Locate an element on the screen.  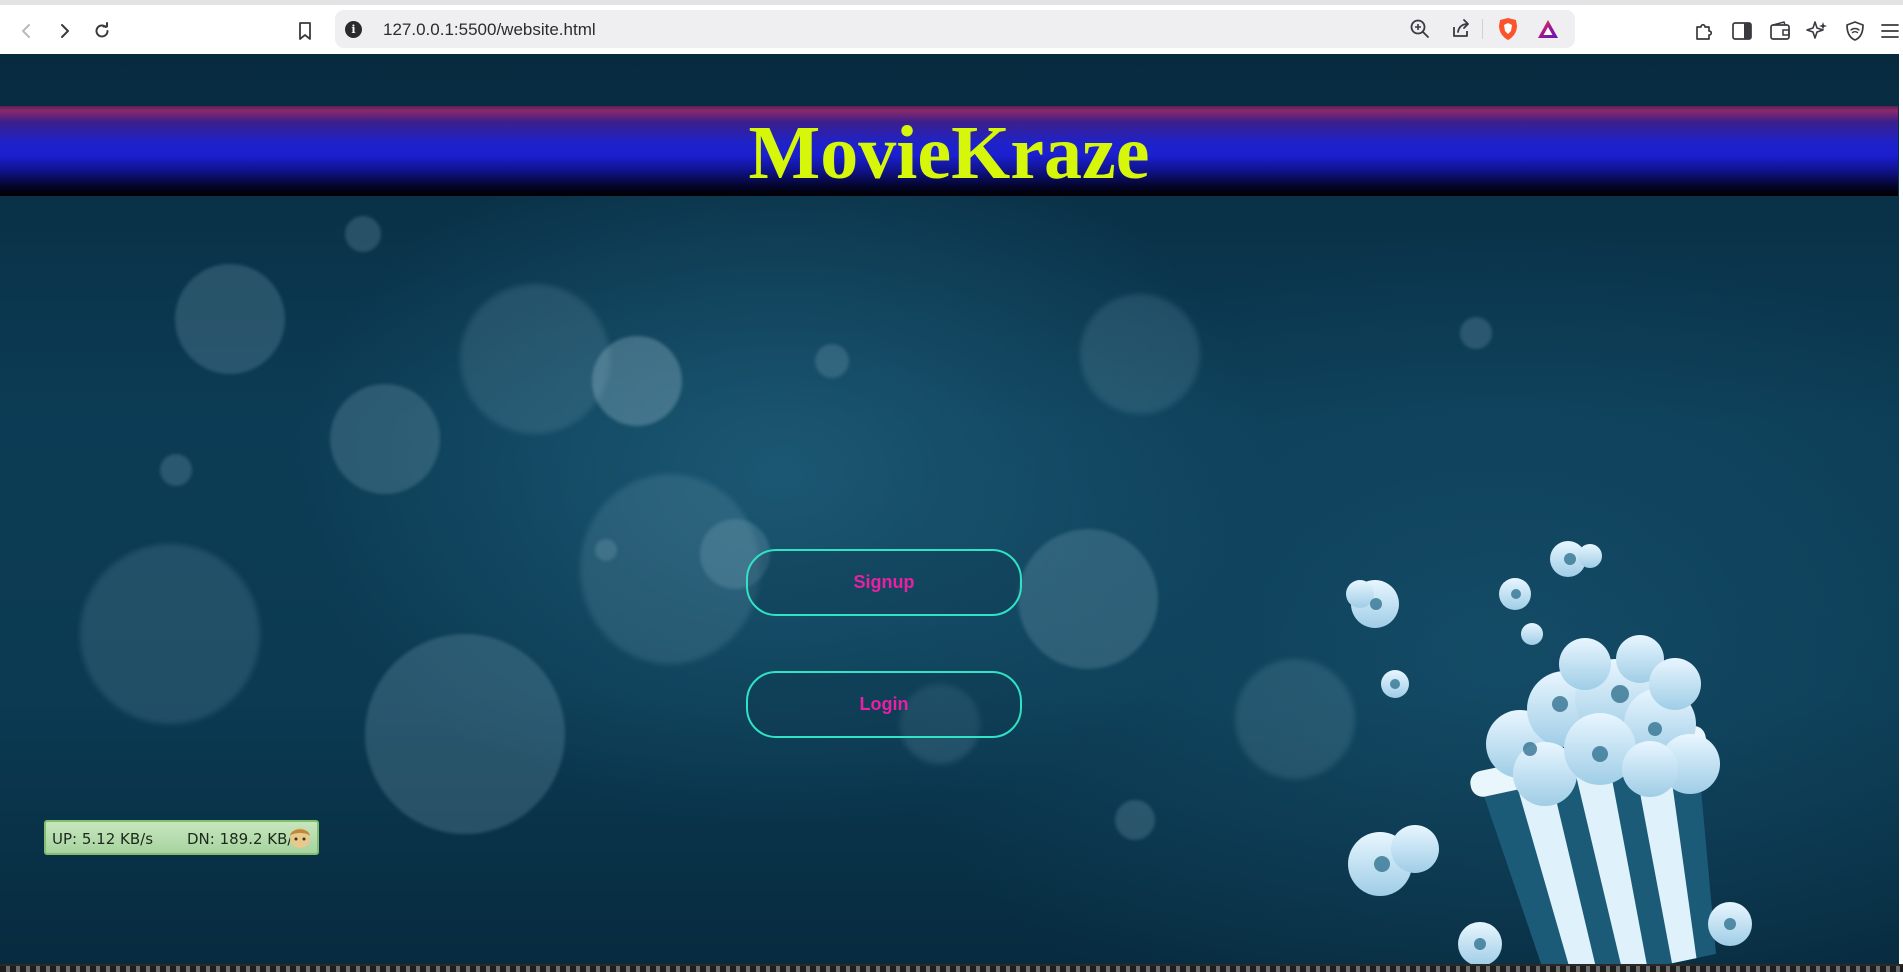
url-text: 127.0.0.1:5500/website.html is located at coordinates (489, 30).